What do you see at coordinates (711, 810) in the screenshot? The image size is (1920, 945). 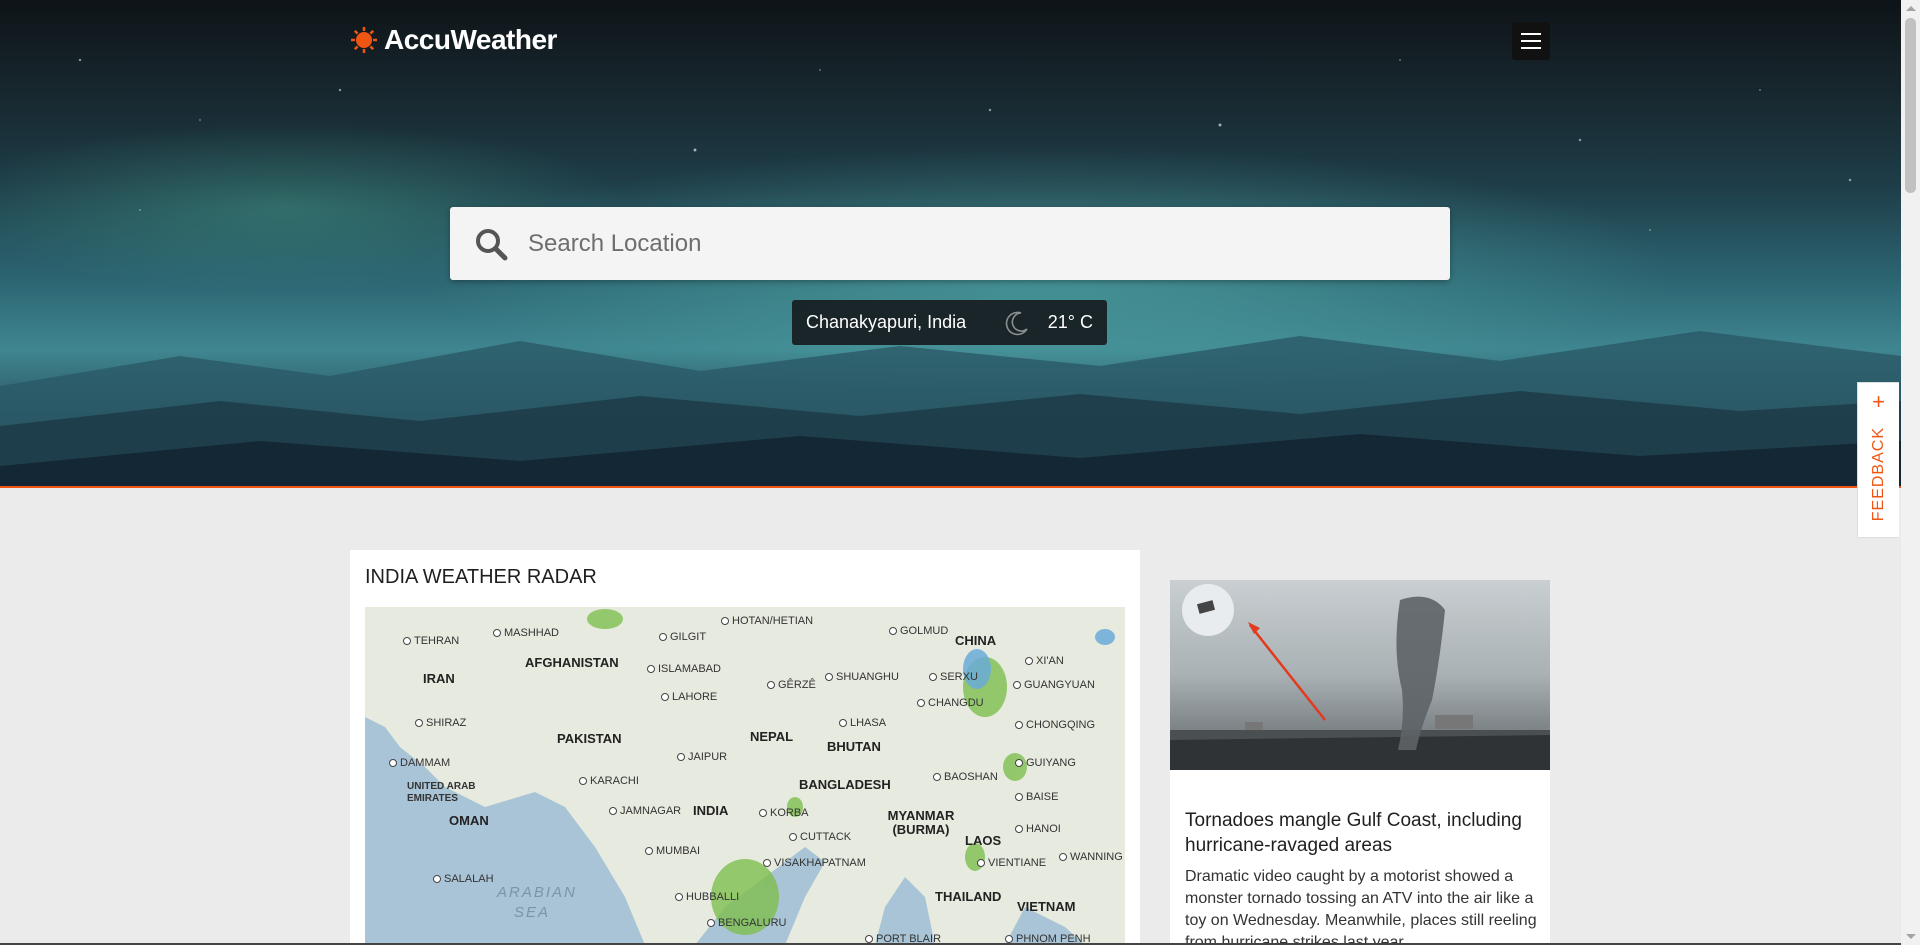 I see `map-country-label: INDIA` at bounding box center [711, 810].